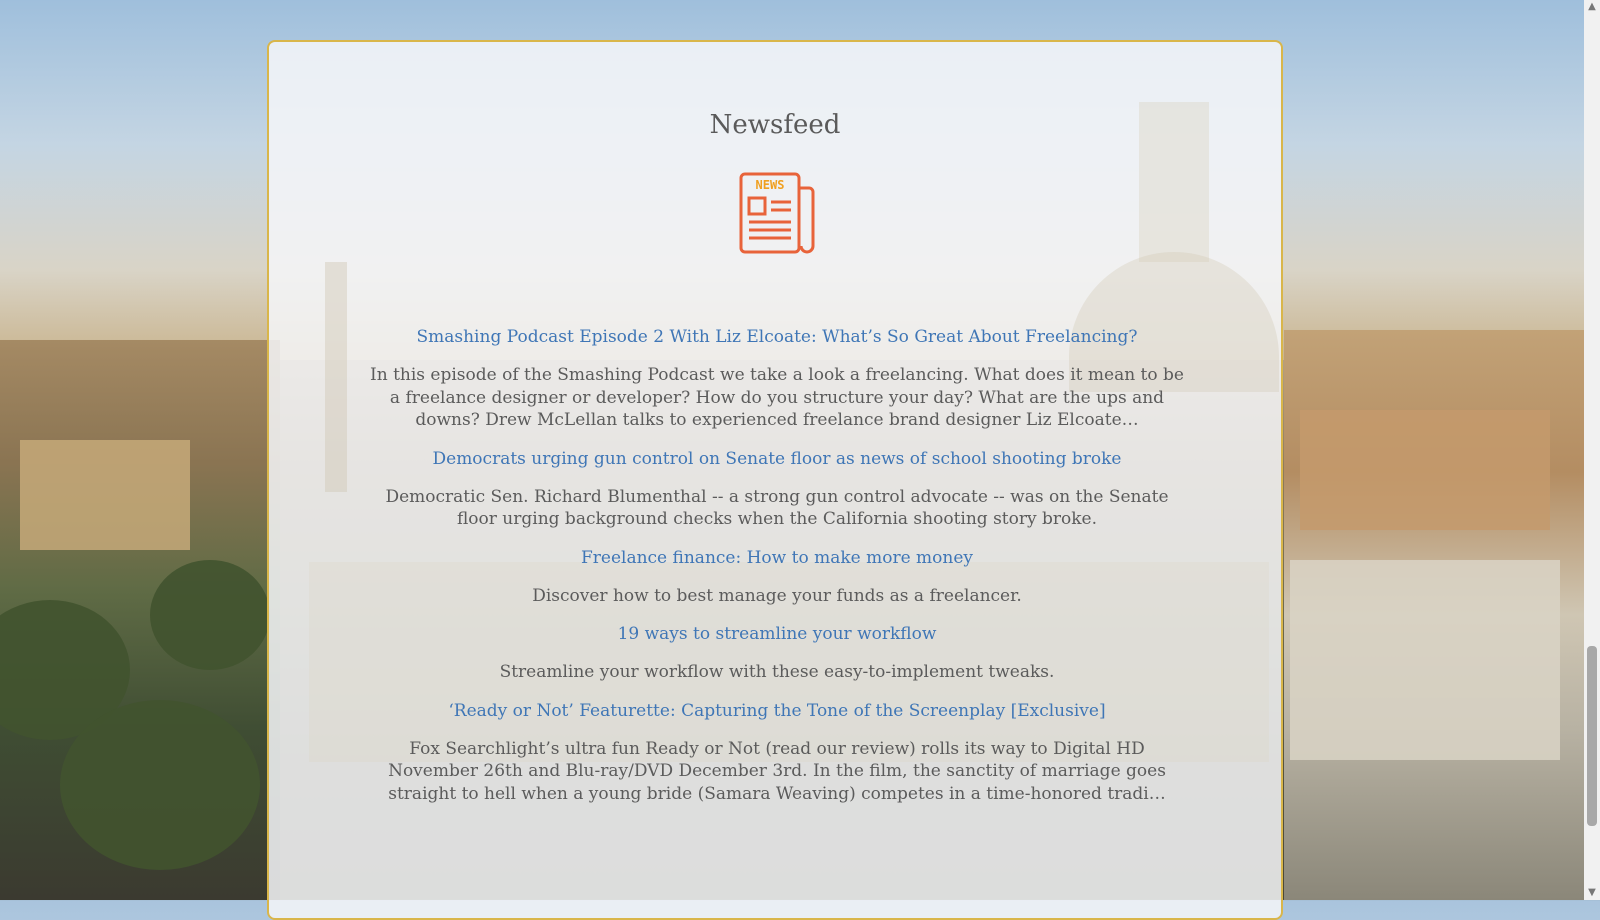 The height and width of the screenshot is (920, 1600). I want to click on page-title: Newsfeed, so click(775, 125).